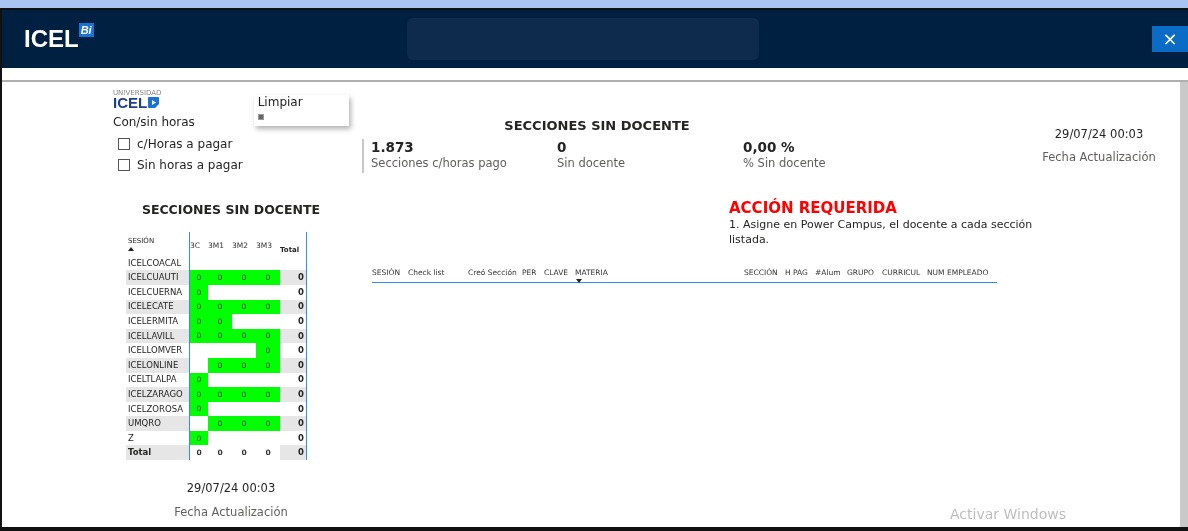 This screenshot has width=1188, height=531. What do you see at coordinates (153, 321) in the screenshot?
I see `row-label: ICELERMITA` at bounding box center [153, 321].